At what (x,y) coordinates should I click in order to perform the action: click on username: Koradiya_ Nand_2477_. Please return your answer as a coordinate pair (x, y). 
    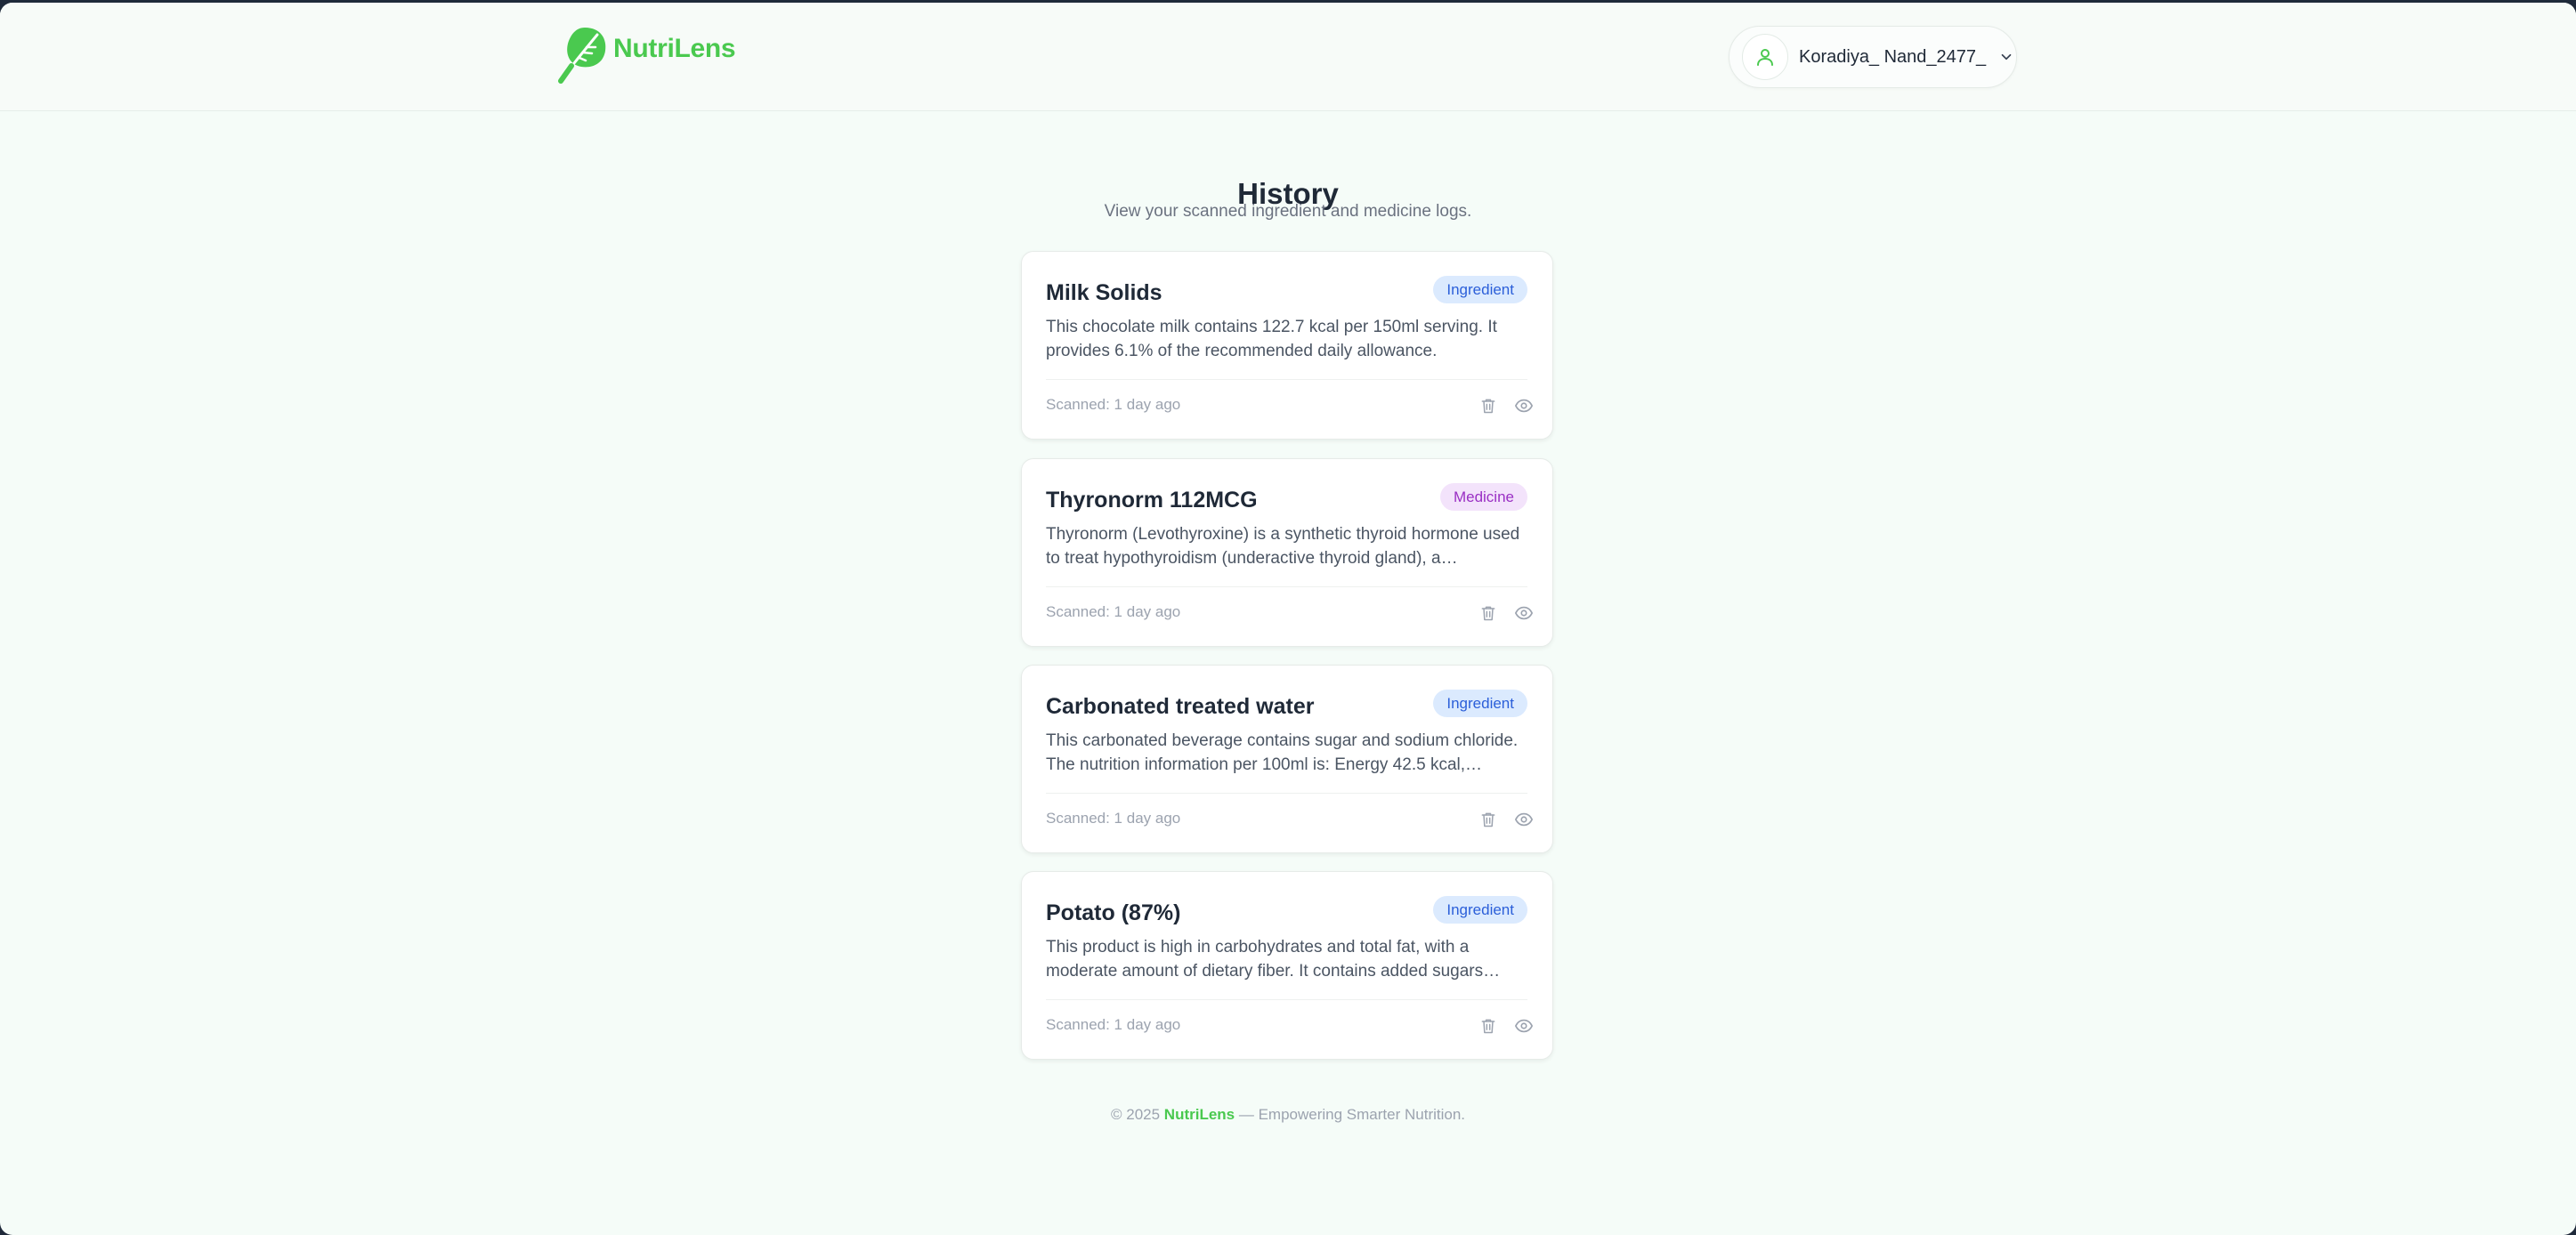
    Looking at the image, I should click on (1893, 56).